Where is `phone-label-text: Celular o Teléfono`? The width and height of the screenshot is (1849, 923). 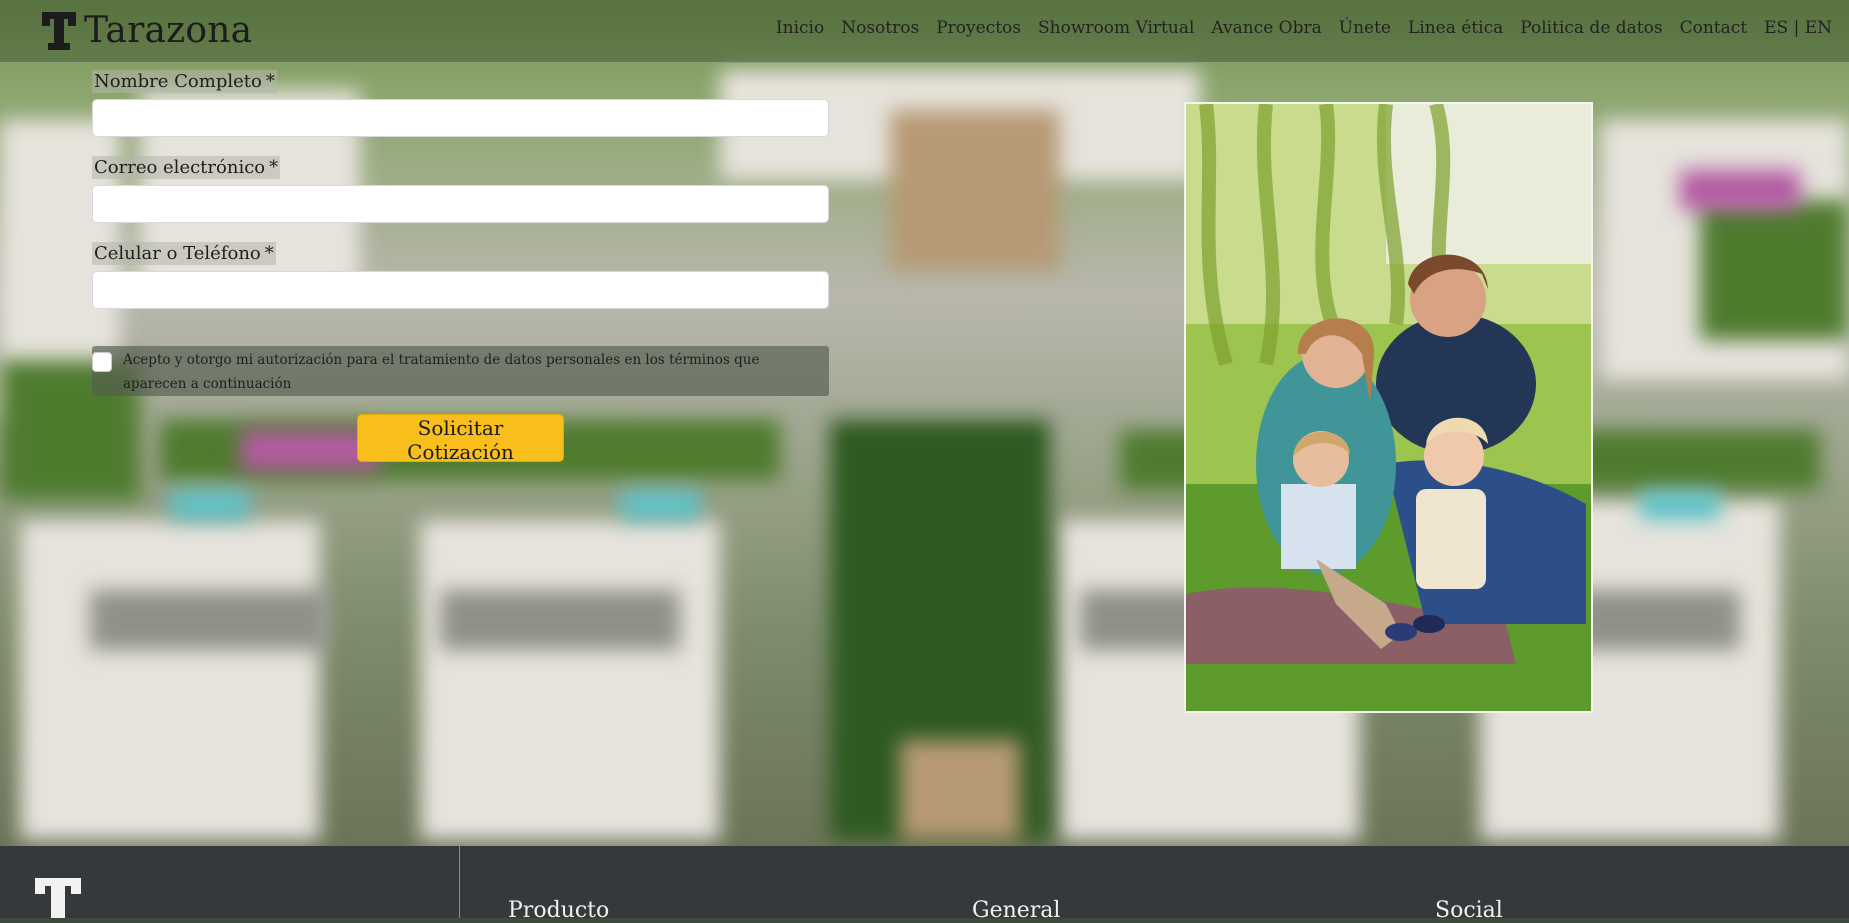
phone-label-text: Celular o Teléfono is located at coordinates (177, 253).